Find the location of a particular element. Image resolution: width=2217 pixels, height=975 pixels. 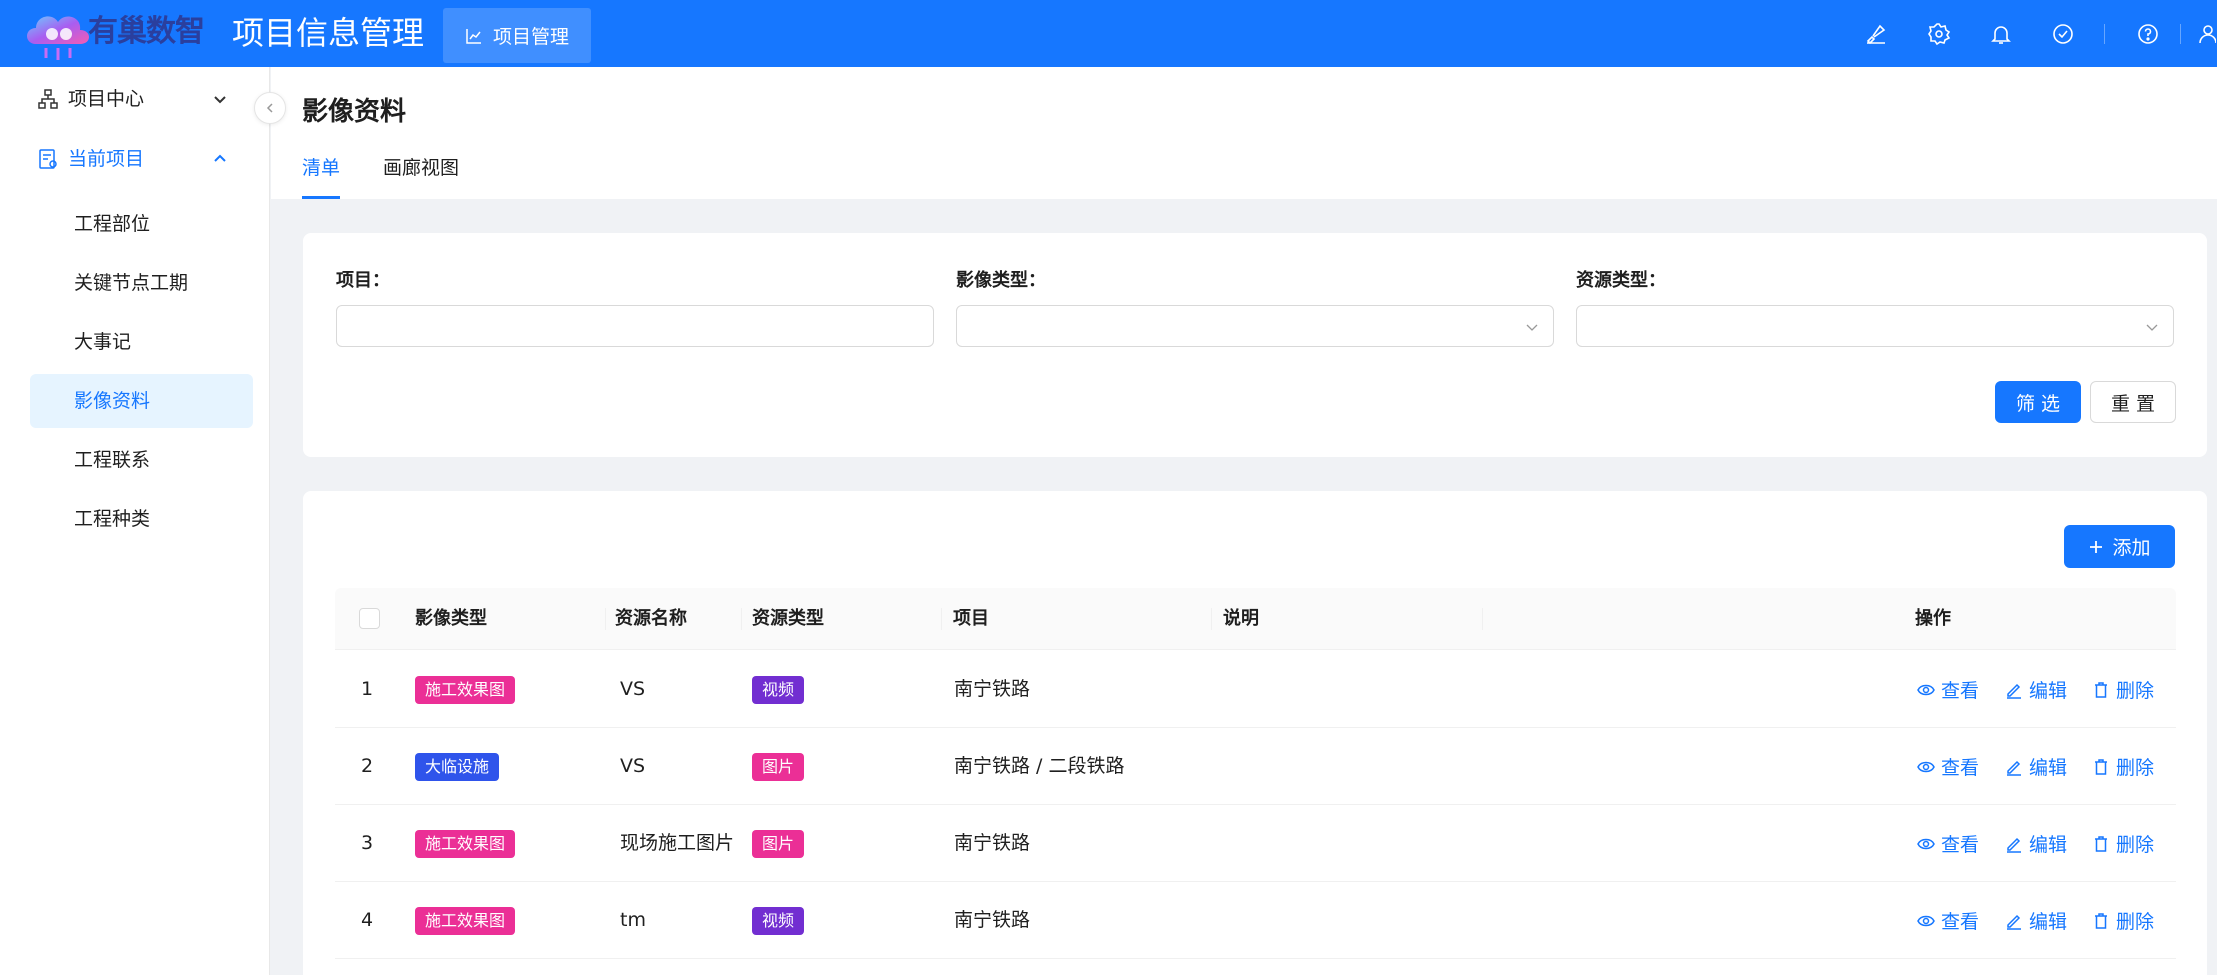

reset-button: 重 置 is located at coordinates (2133, 402).